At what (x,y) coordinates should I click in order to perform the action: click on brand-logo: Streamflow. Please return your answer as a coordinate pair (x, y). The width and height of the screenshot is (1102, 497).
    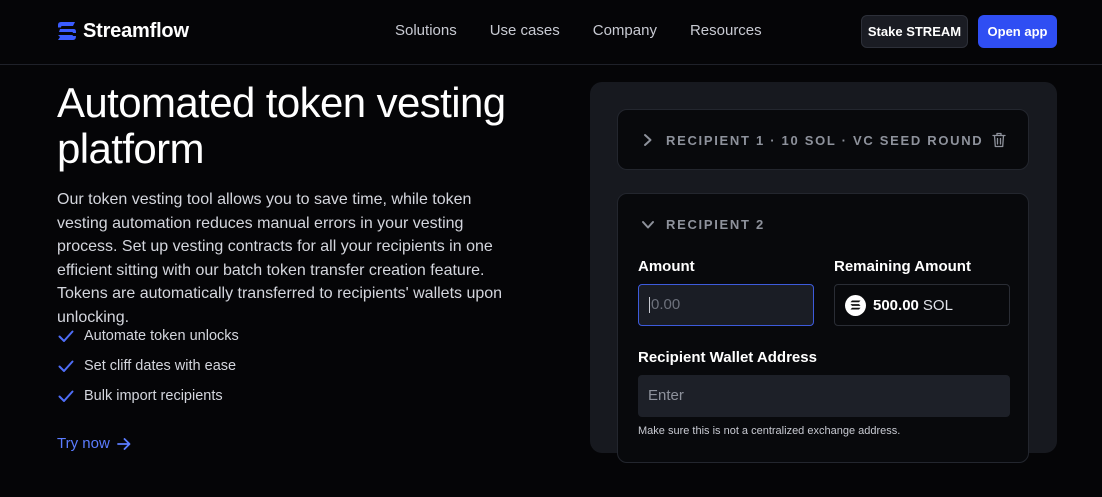
    Looking at the image, I should click on (123, 31).